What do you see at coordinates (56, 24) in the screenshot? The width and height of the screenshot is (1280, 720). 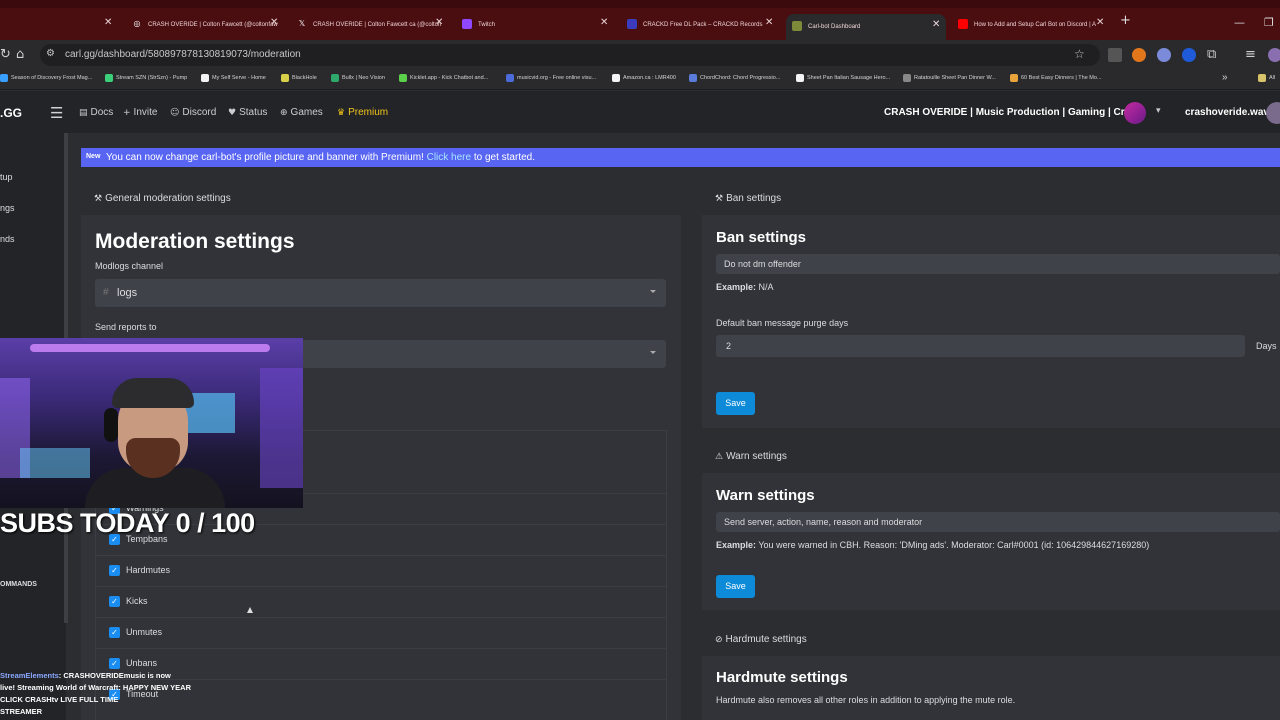 I see `tab-partial: ✕` at bounding box center [56, 24].